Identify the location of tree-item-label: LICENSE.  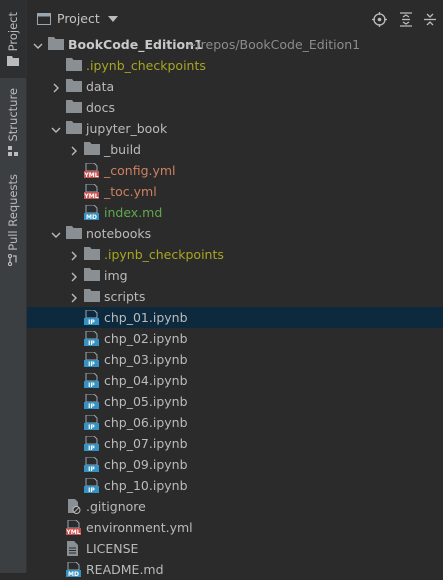
(112, 548).